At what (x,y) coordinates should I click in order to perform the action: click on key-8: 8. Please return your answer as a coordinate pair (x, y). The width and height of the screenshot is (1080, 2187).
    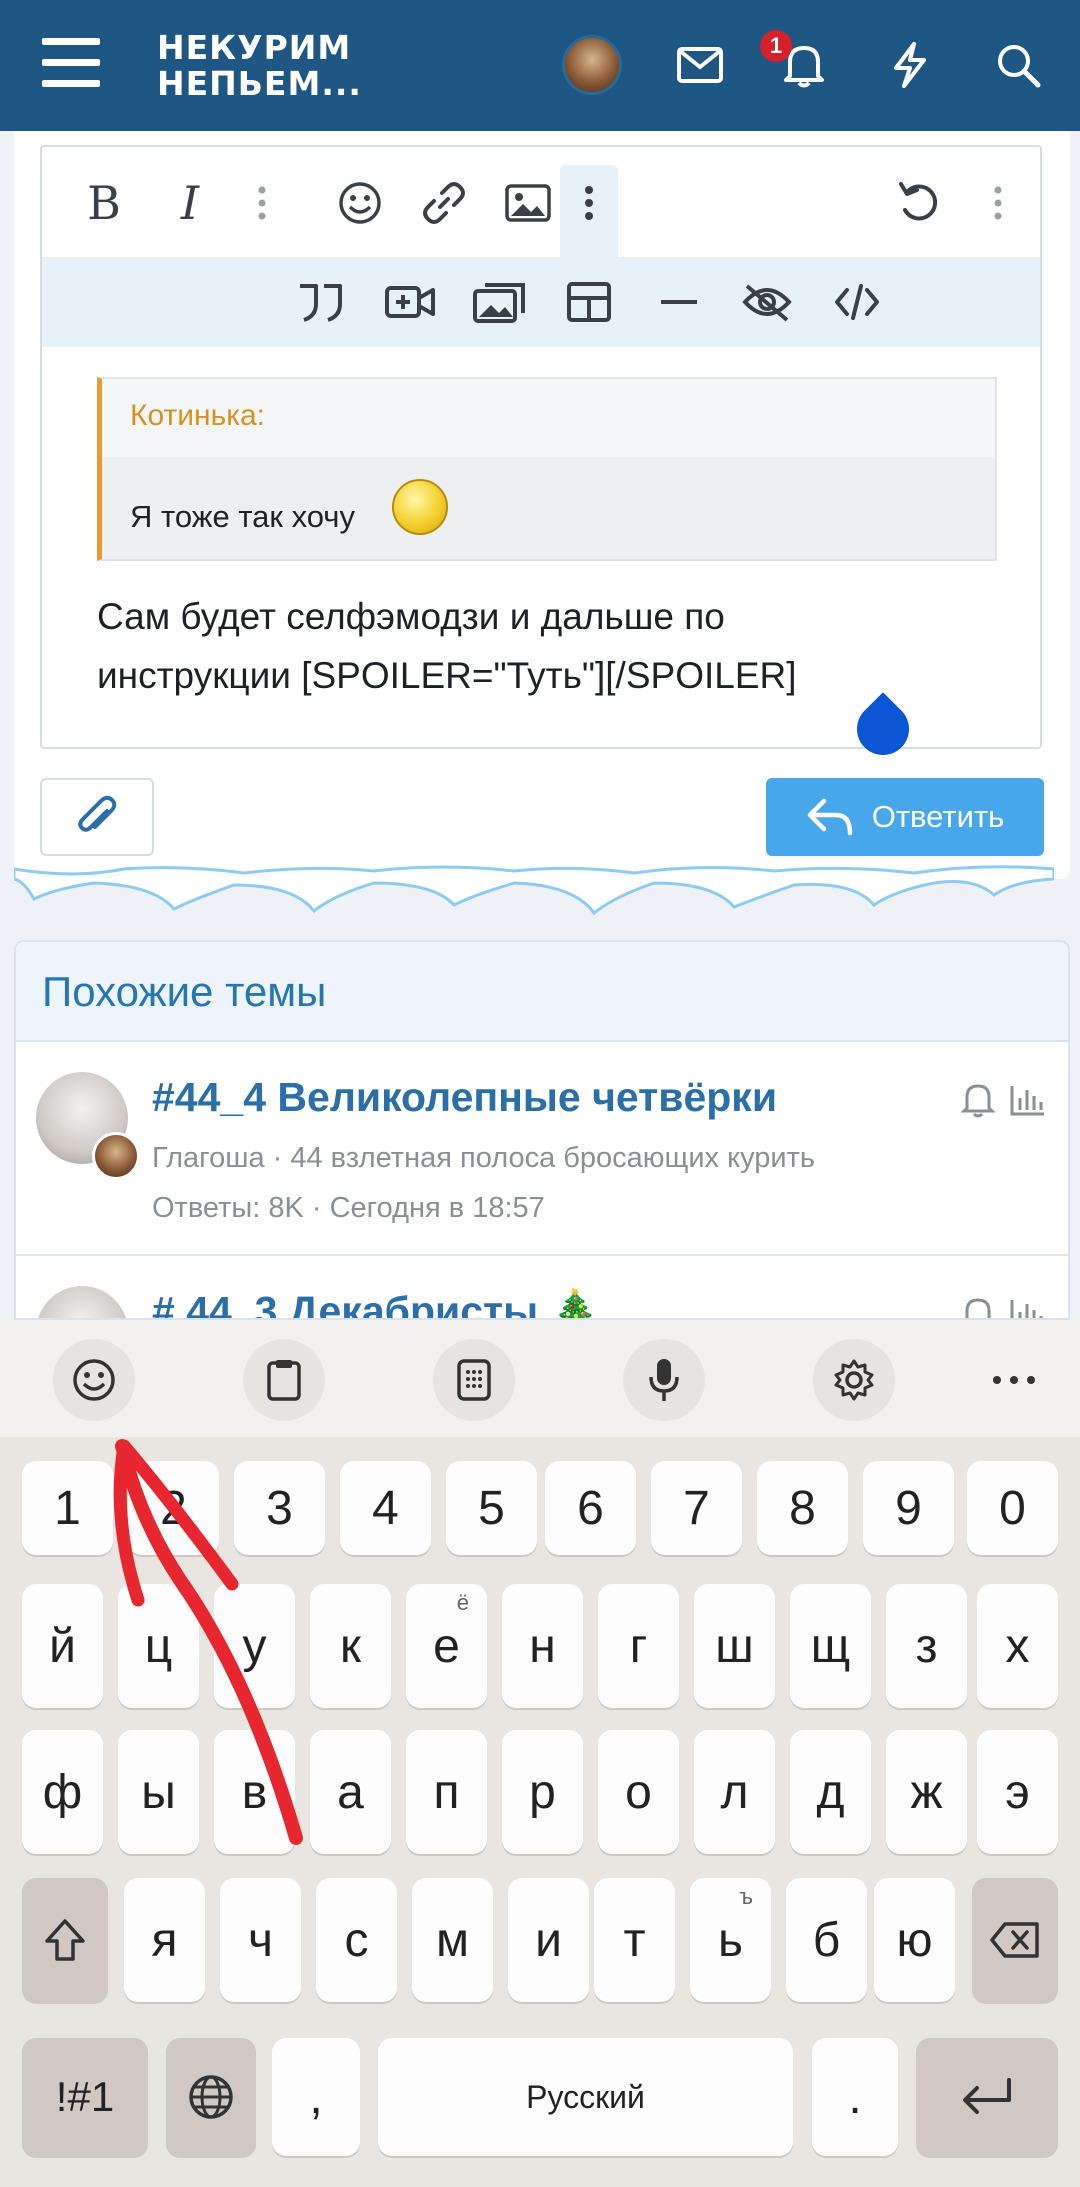
    Looking at the image, I should click on (802, 1508).